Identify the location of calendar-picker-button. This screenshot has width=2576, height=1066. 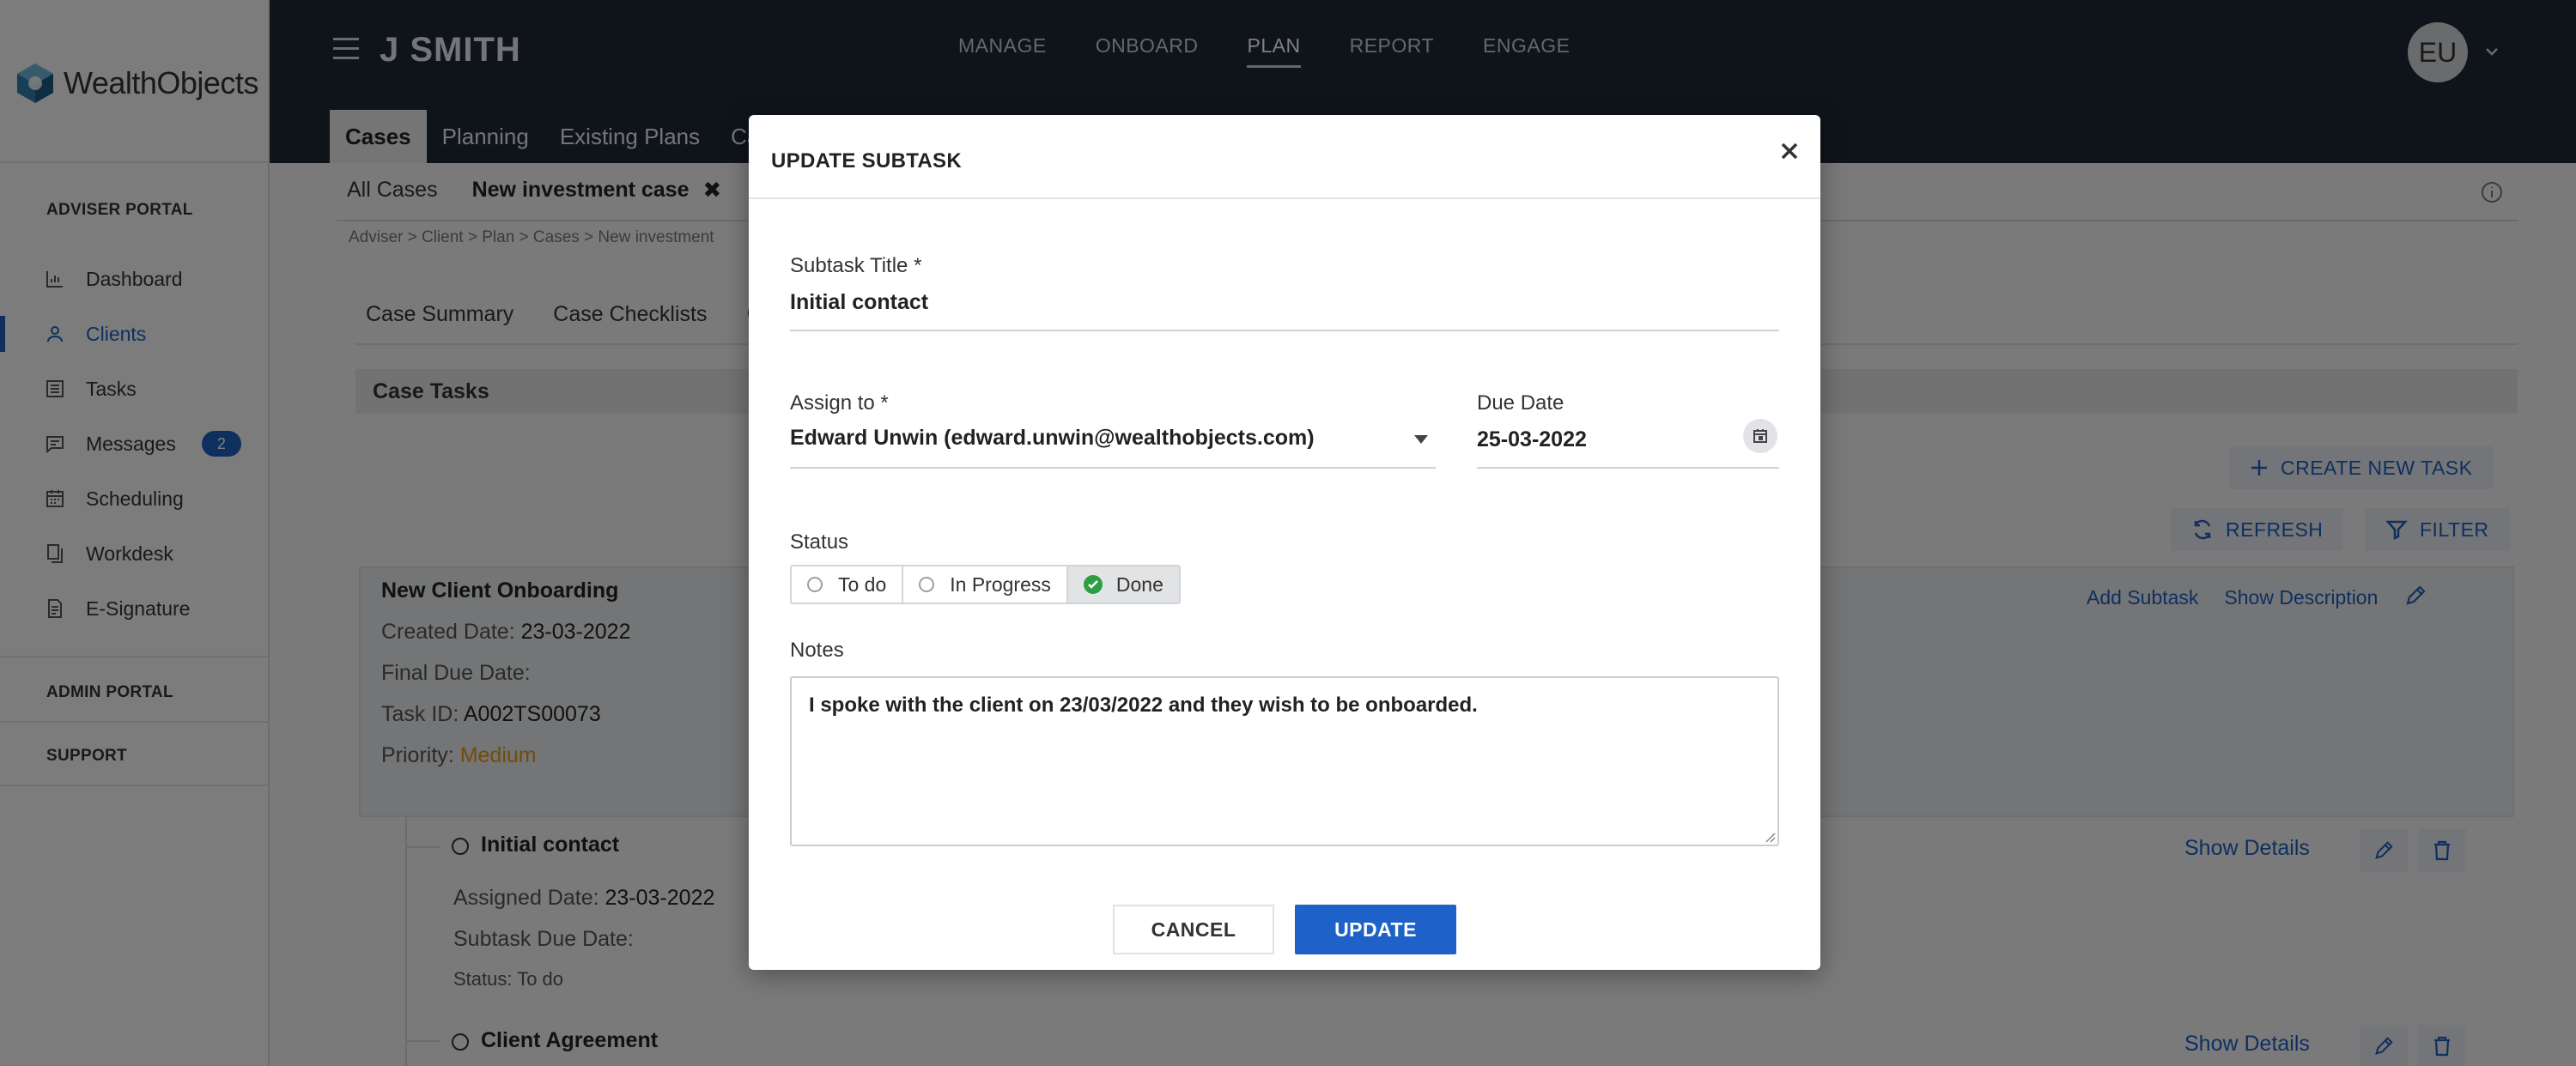
(1760, 436).